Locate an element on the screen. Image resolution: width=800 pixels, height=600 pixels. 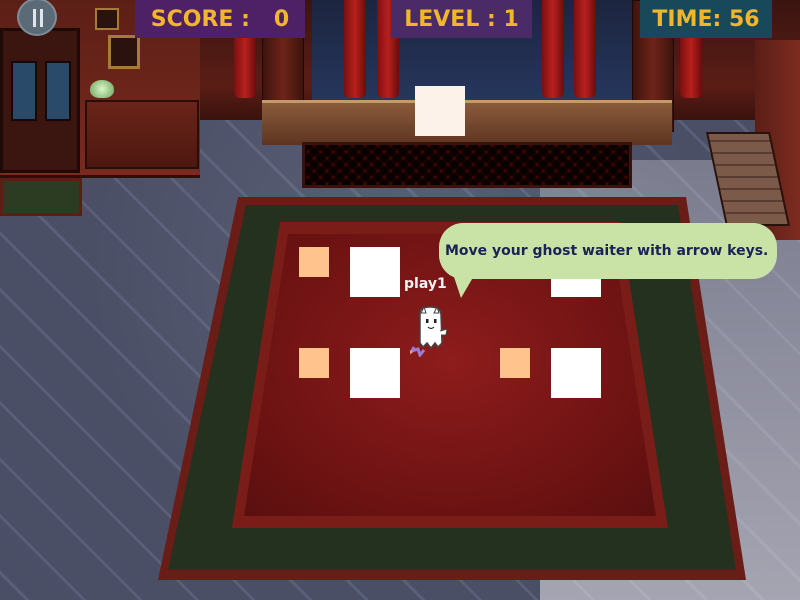
player-name-label: play1 is located at coordinates (425, 284).